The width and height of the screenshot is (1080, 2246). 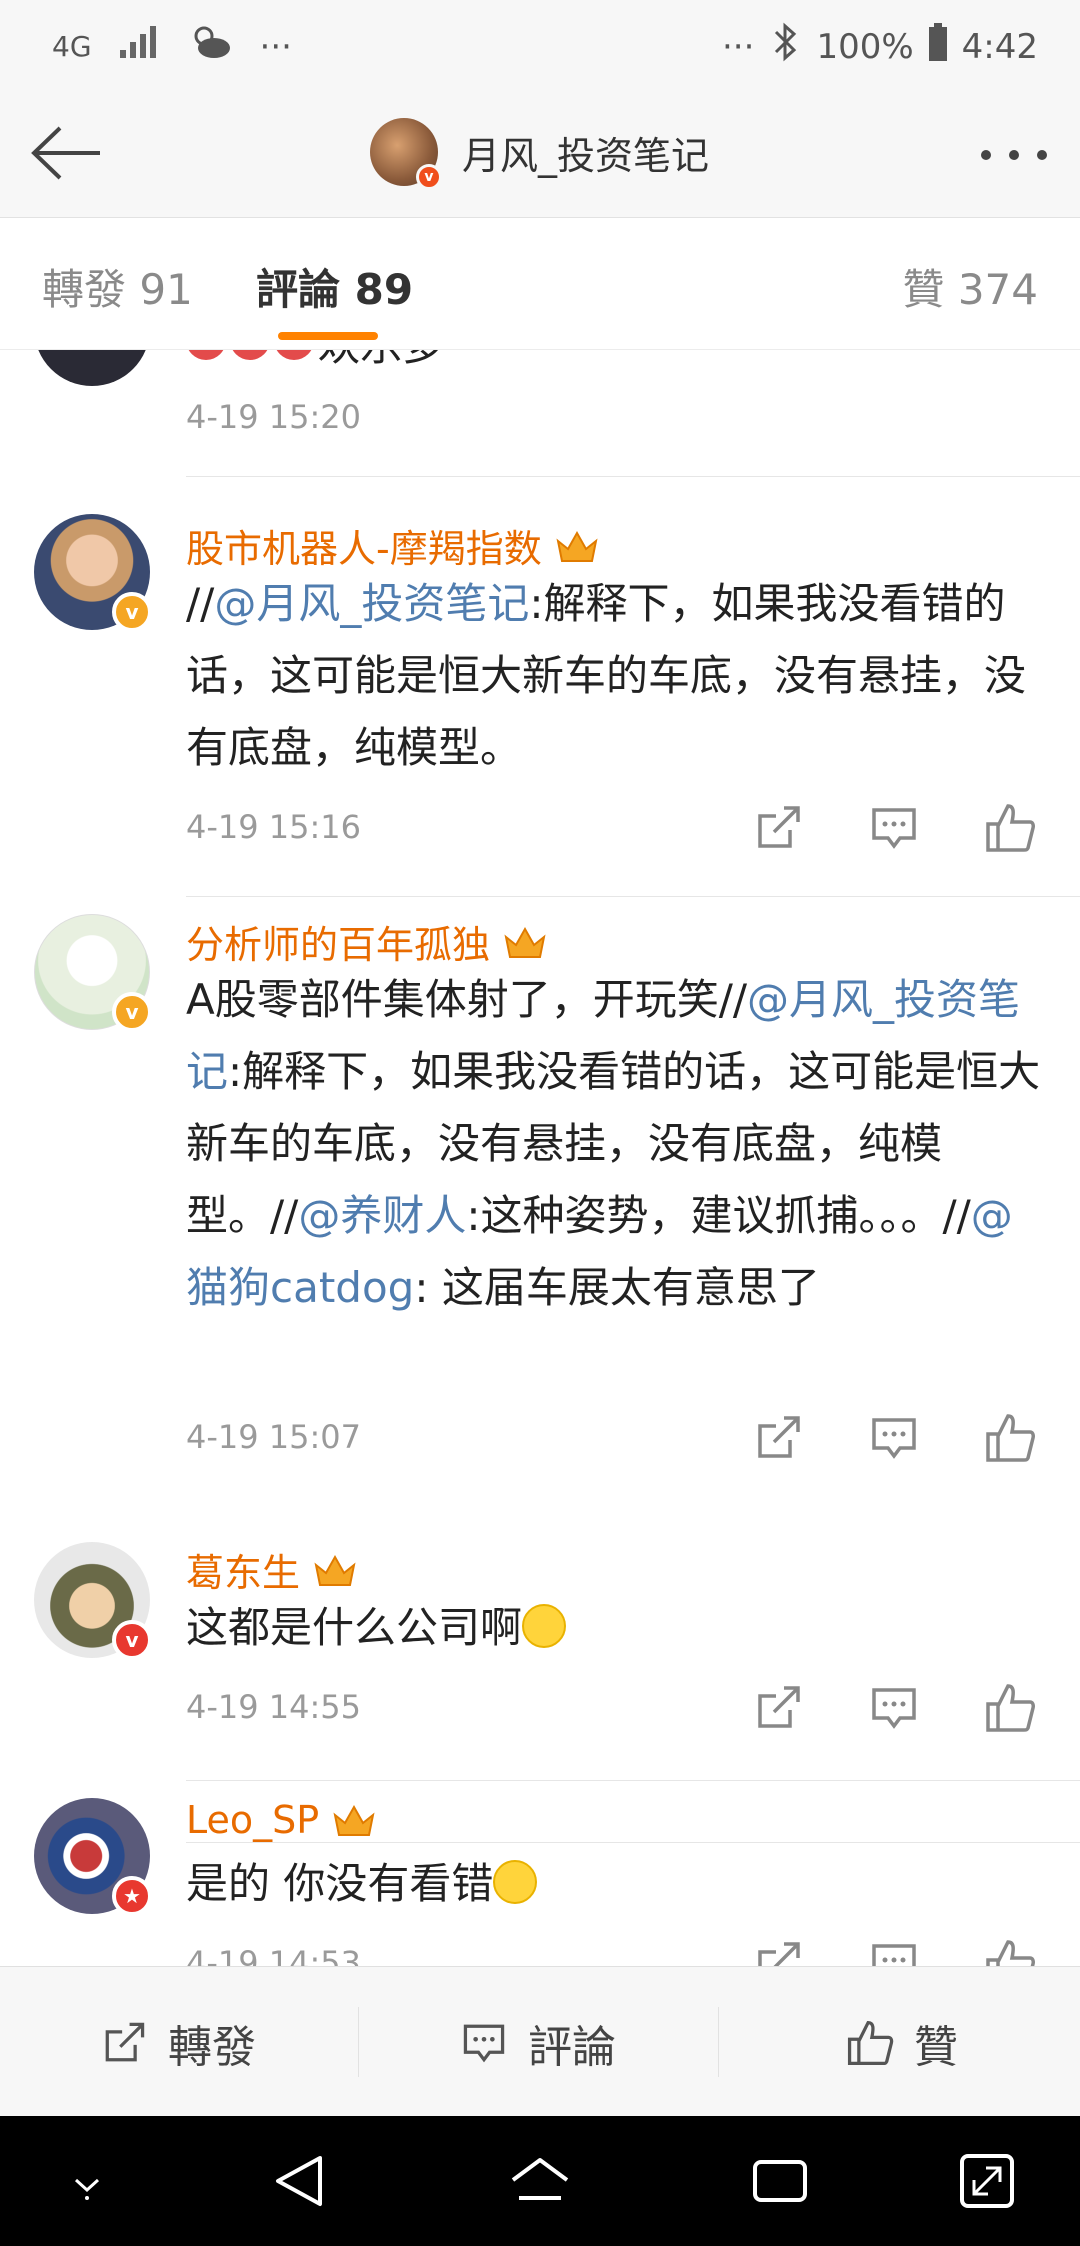 I want to click on hide-keyboard-button, so click(x=87, y=2181).